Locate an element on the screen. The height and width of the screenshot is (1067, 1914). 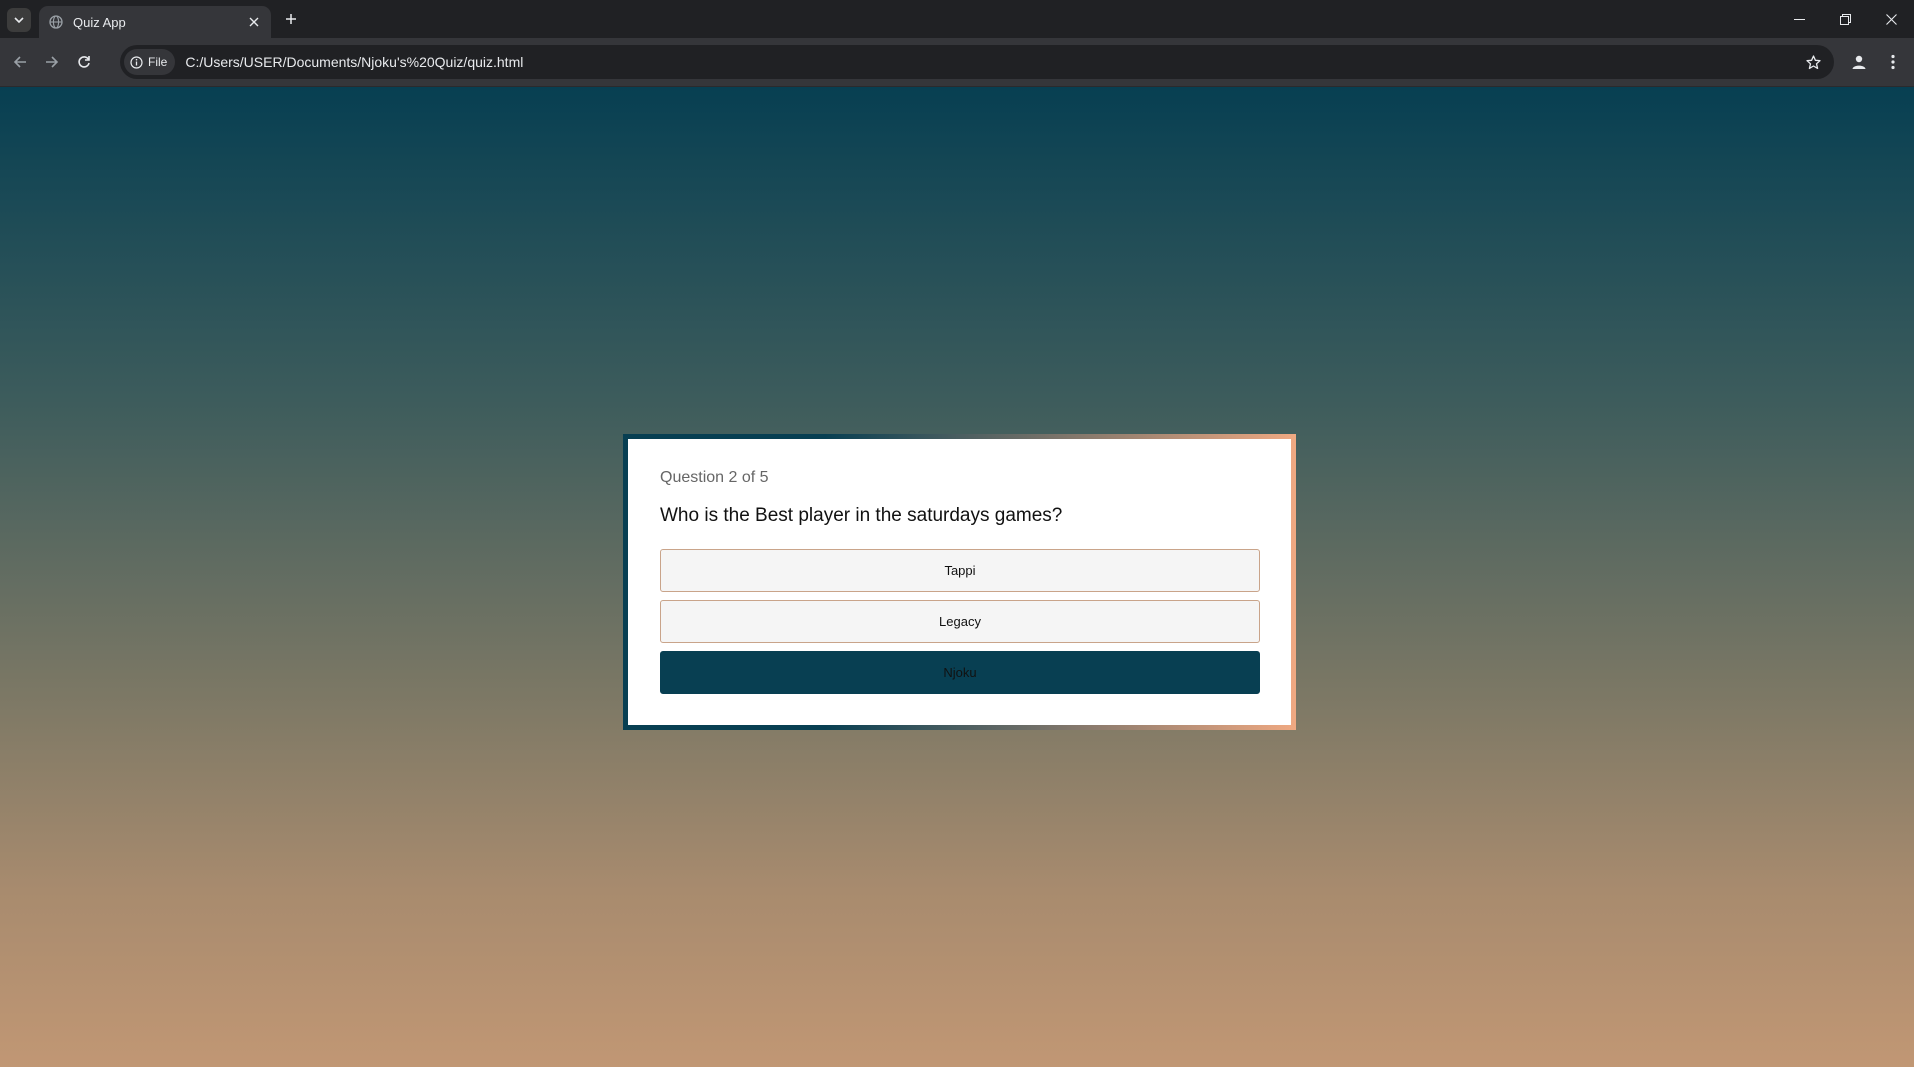
back-icon is located at coordinates (19, 62).